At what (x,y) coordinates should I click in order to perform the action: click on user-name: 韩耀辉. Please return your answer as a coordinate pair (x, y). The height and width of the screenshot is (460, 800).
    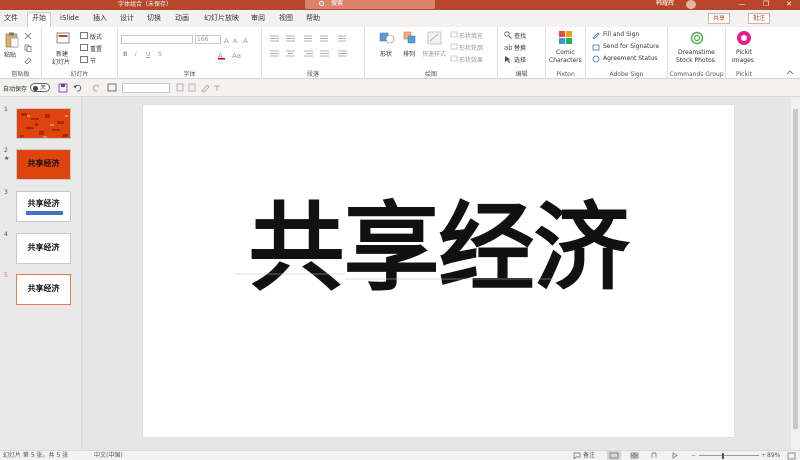
    Looking at the image, I should click on (665, 4).